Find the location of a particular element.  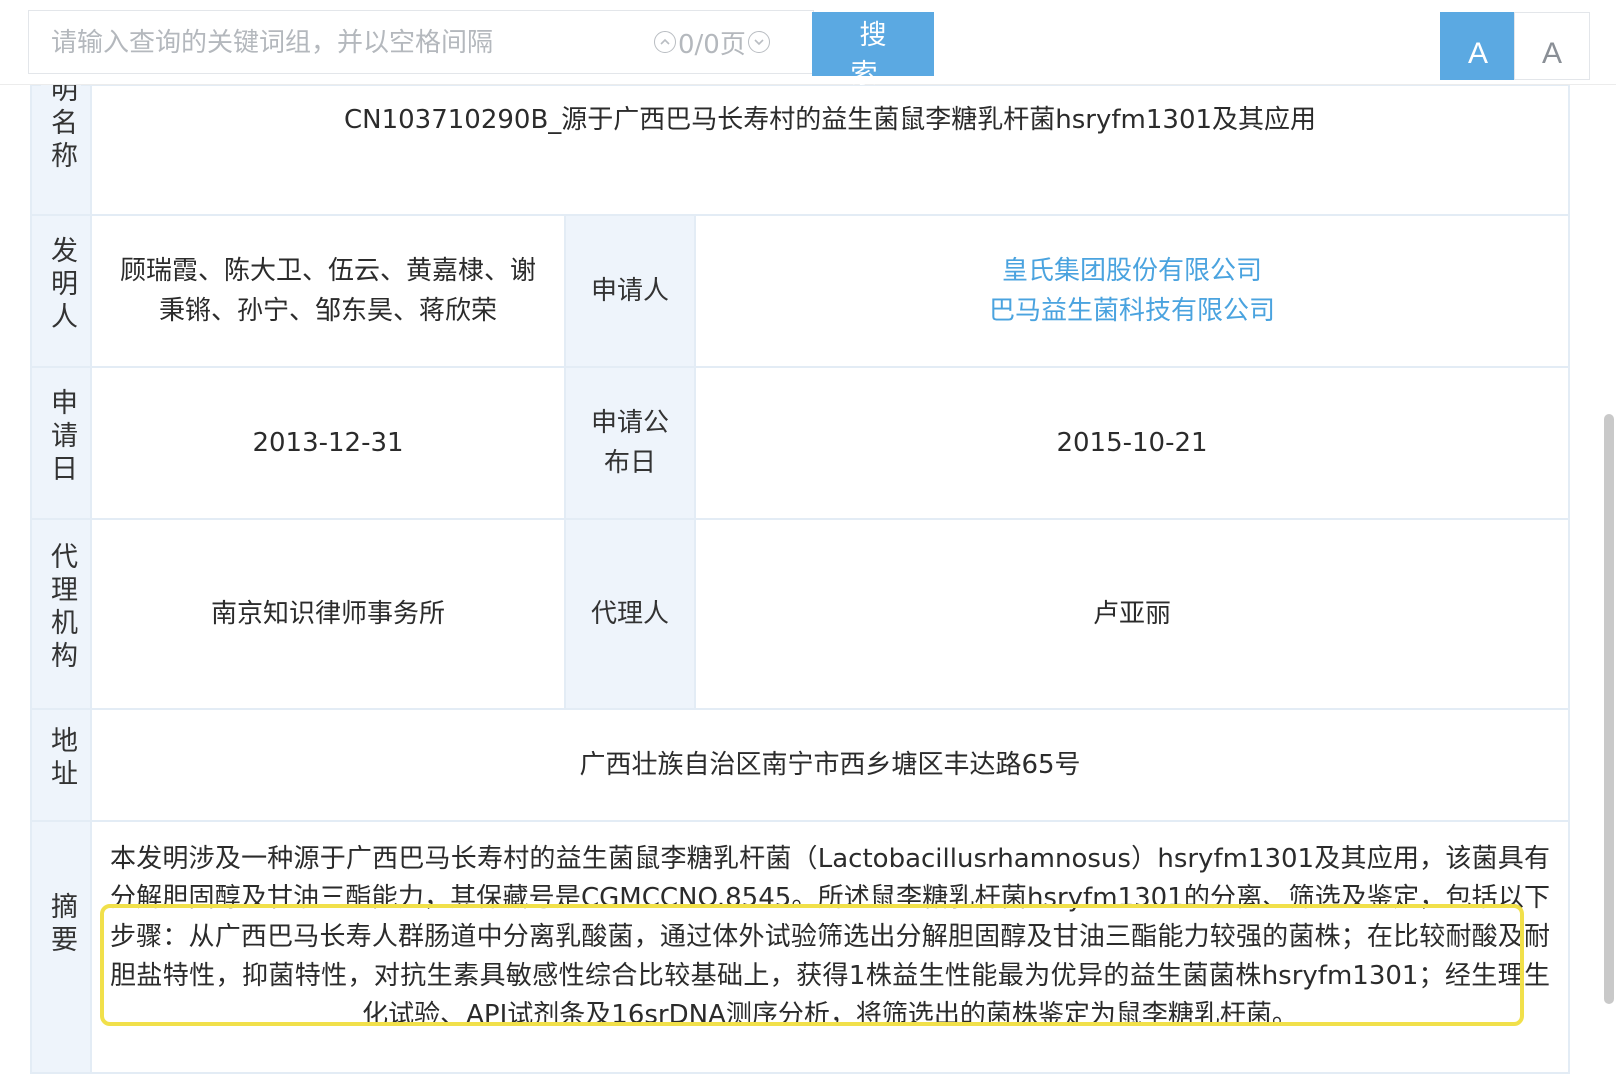

applicant-link-1: 皇氏集团股份有限公司 is located at coordinates (1132, 271).